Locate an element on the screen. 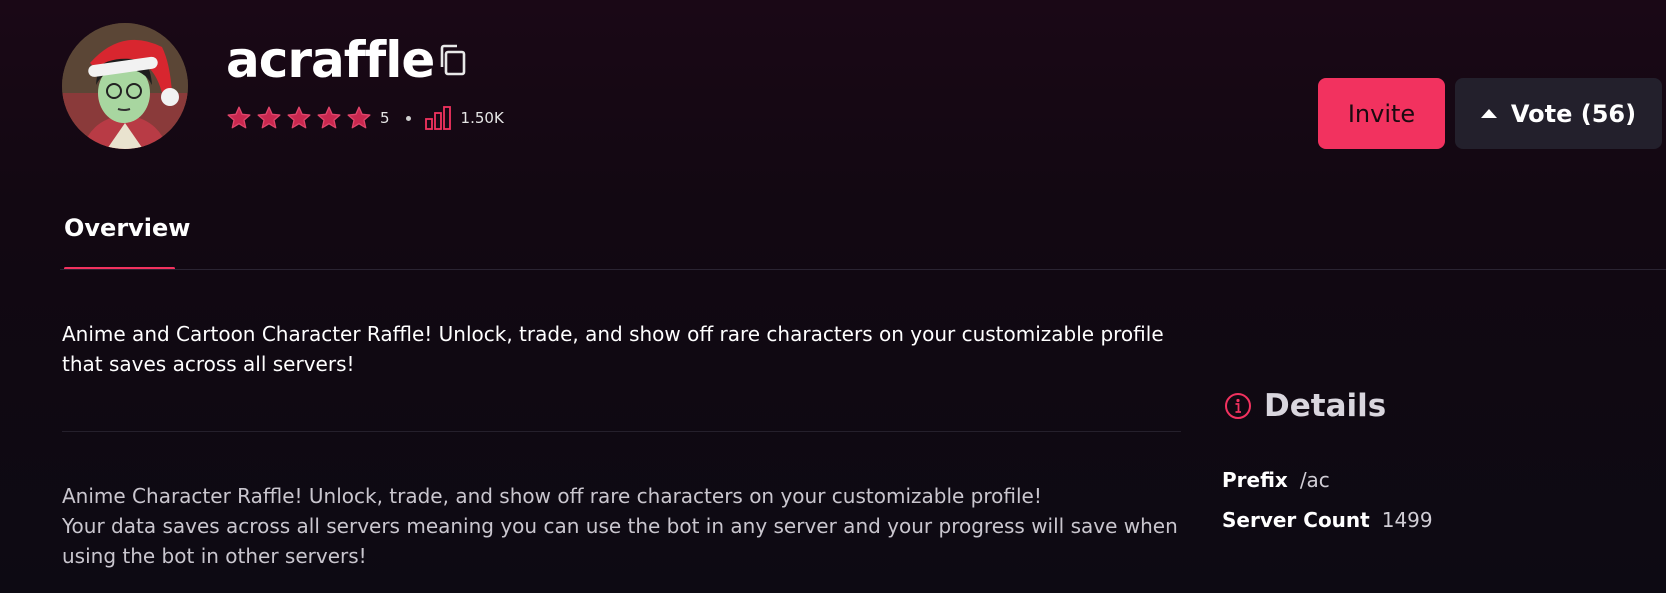  detail-server-count: Server Count 1499 is located at coordinates (1327, 520).